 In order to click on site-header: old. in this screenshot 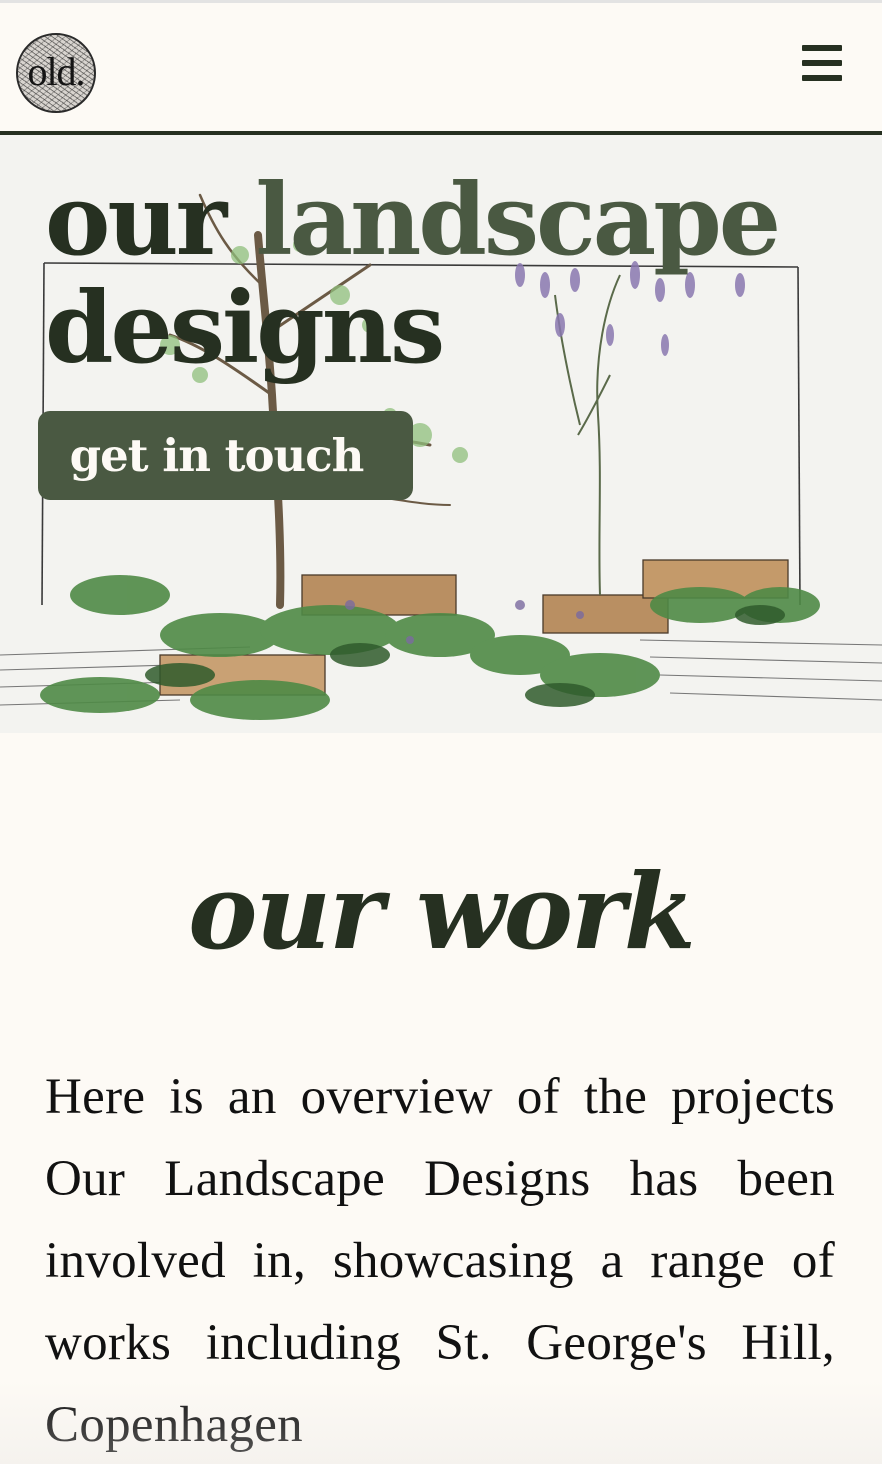, I will do `click(441, 68)`.